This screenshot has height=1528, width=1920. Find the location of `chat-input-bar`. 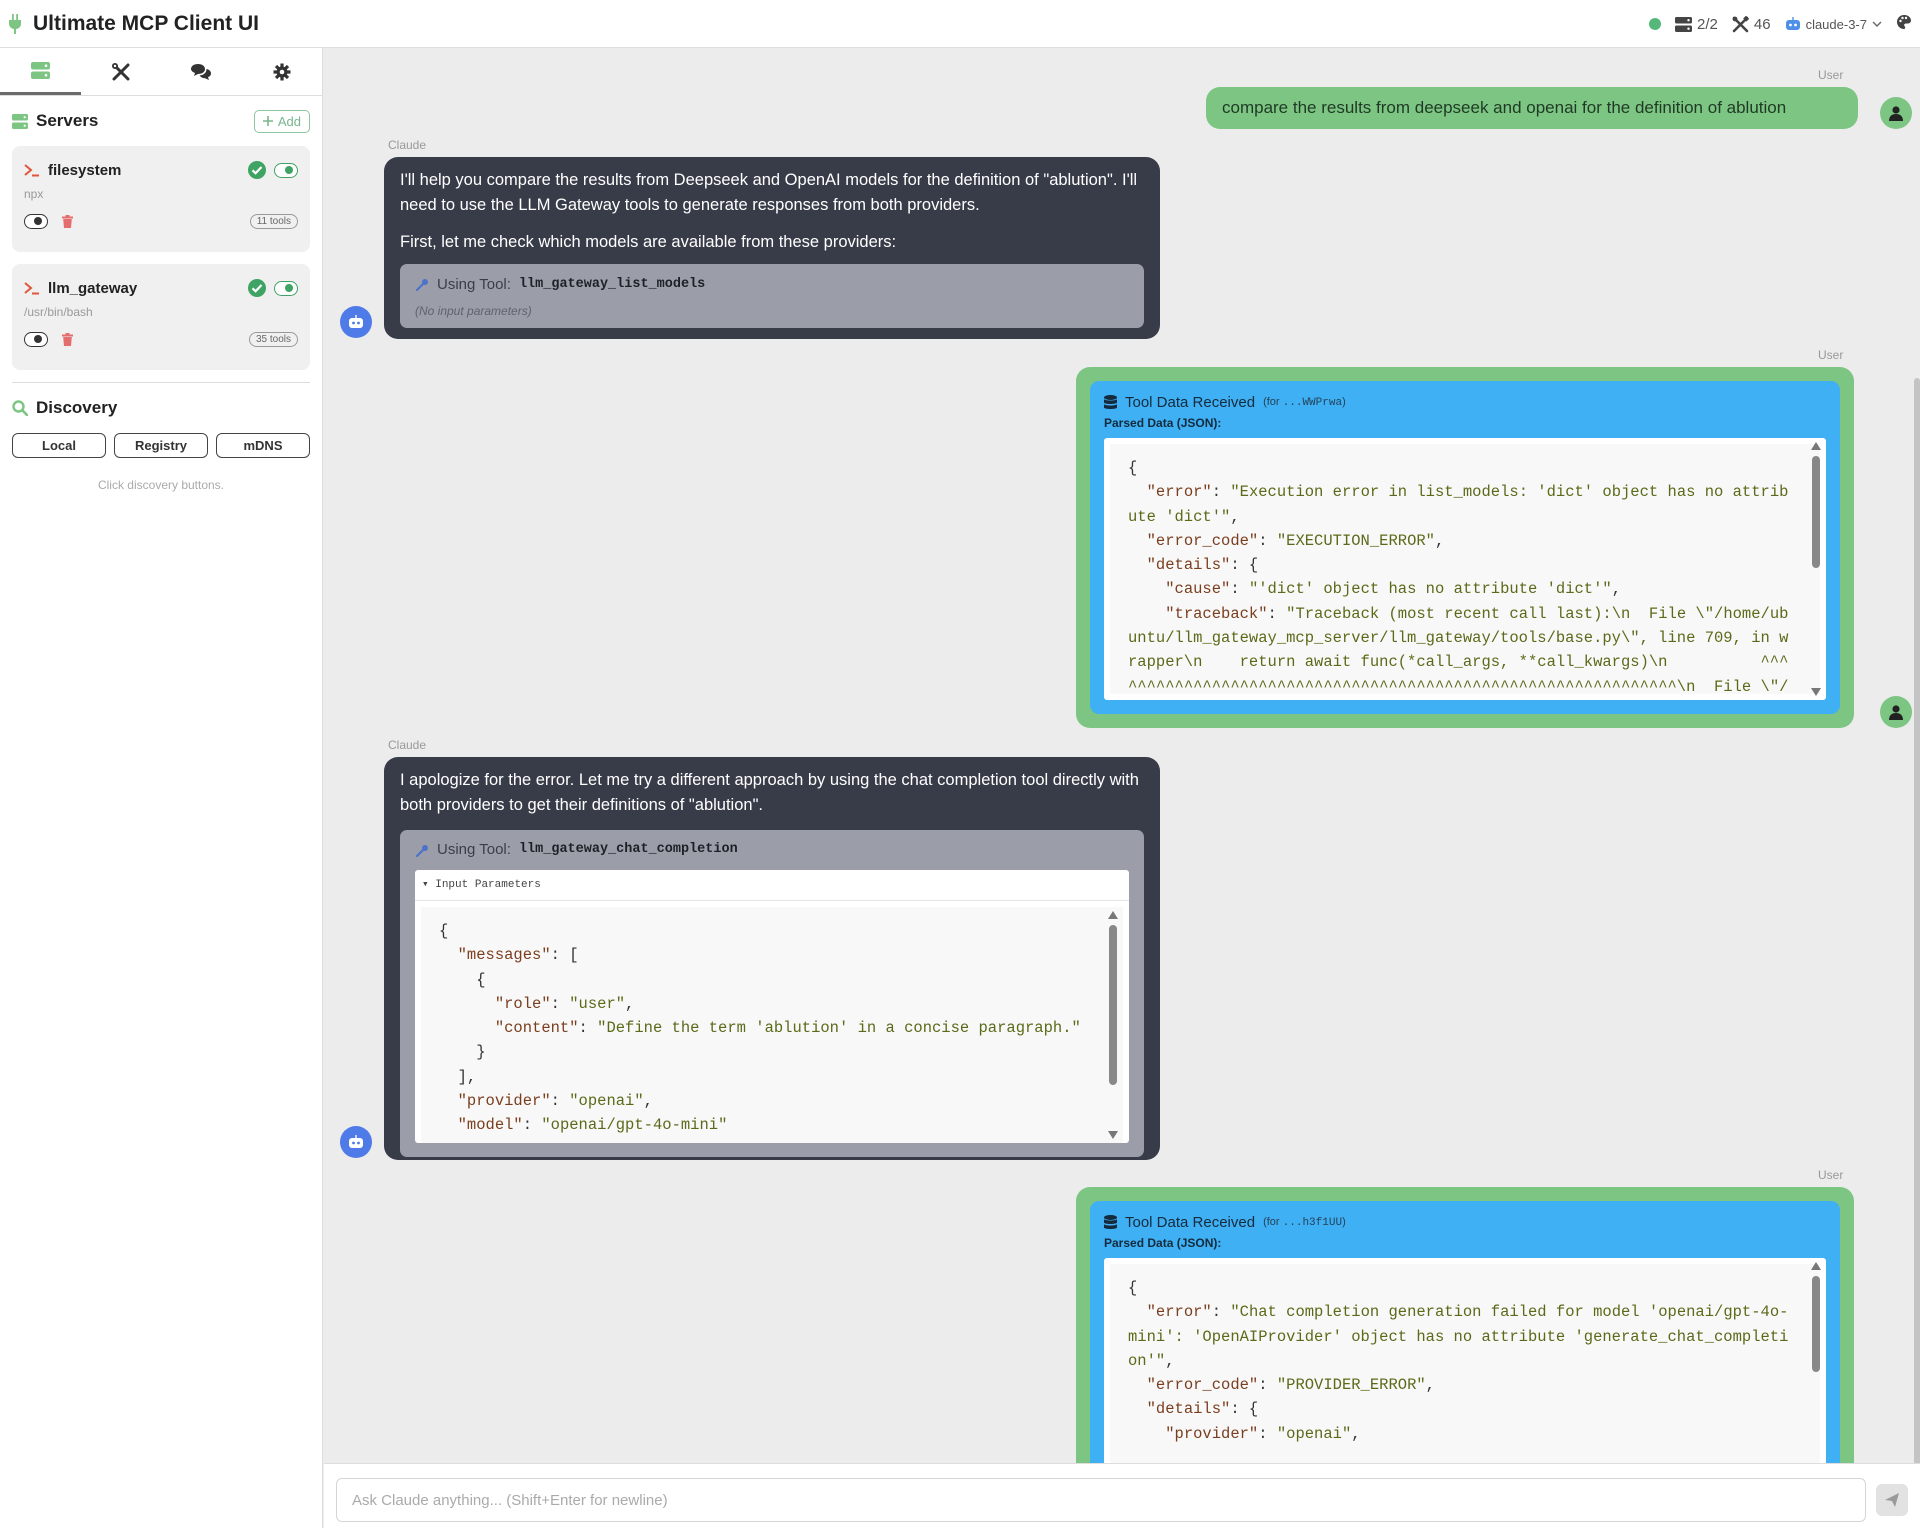

chat-input-bar is located at coordinates (1122, 1495).